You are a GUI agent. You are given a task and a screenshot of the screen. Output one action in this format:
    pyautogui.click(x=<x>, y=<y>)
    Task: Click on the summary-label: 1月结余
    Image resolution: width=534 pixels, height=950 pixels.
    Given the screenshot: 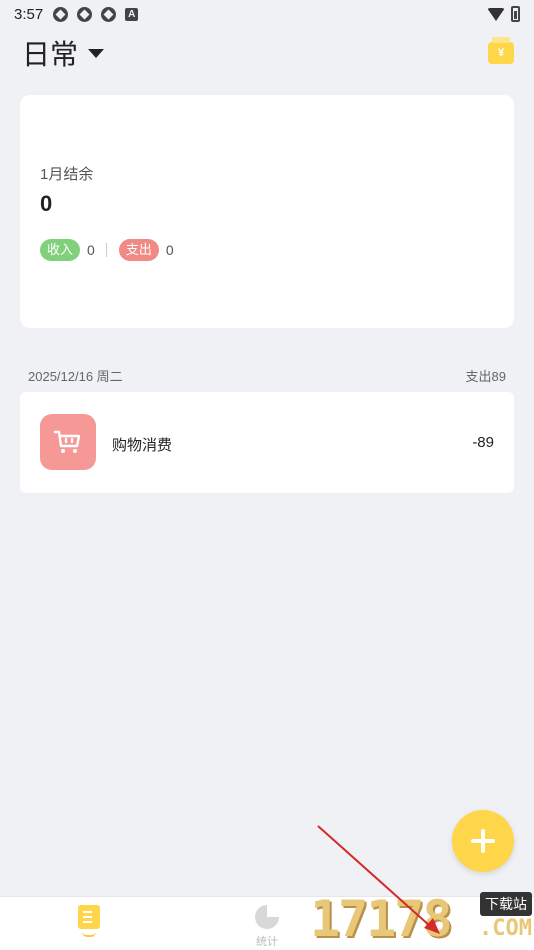 What is the action you would take?
    pyautogui.click(x=67, y=174)
    